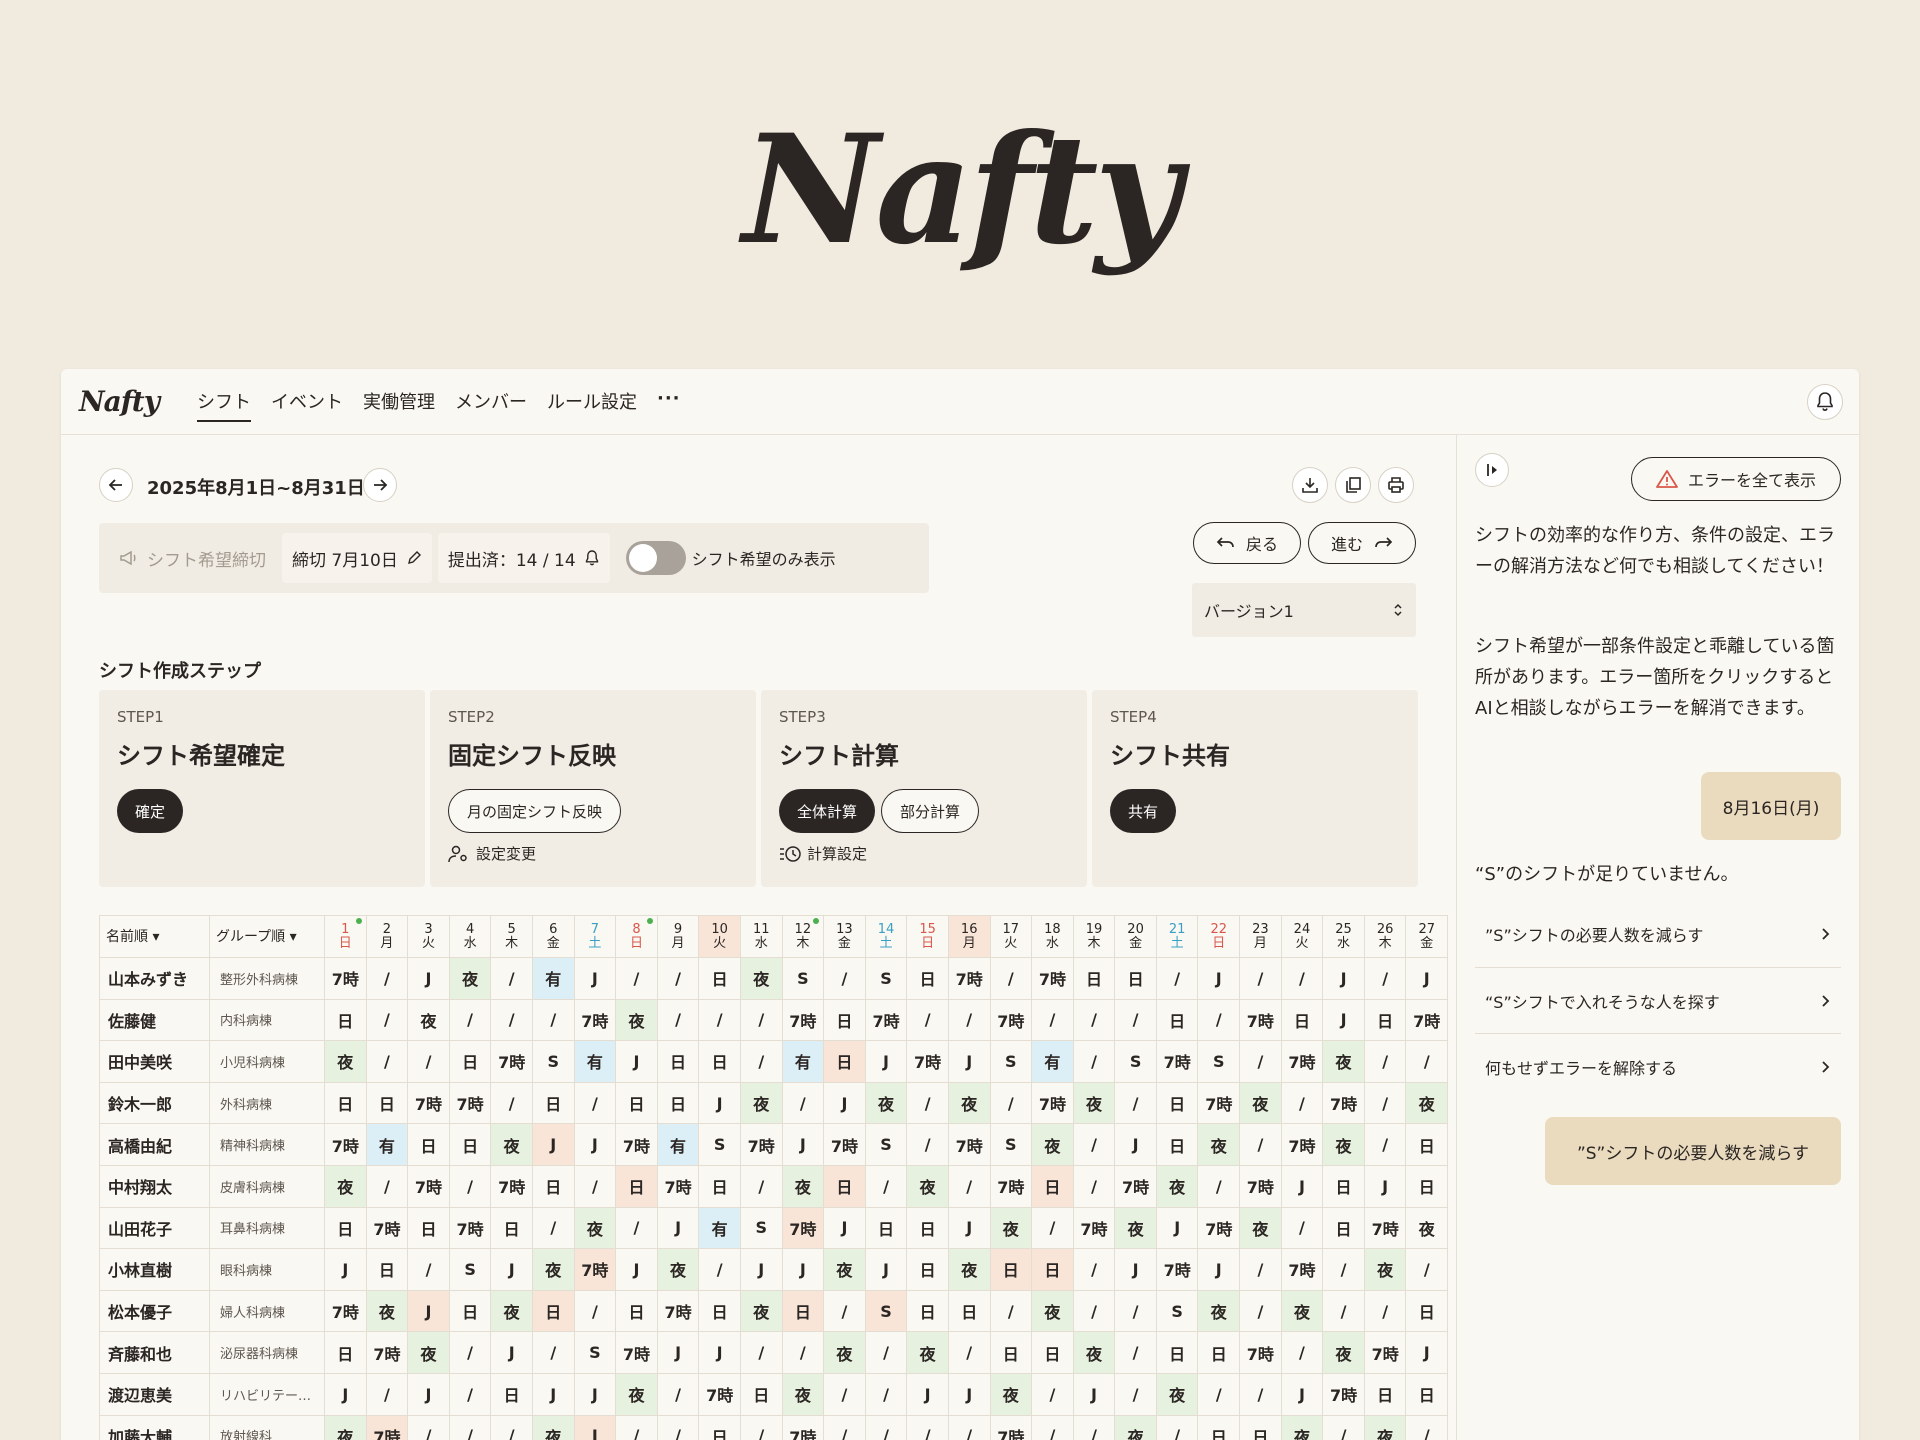 The width and height of the screenshot is (1920, 1440). Describe the element at coordinates (1260, 936) in the screenshot. I see `day-header: 23 月` at that location.